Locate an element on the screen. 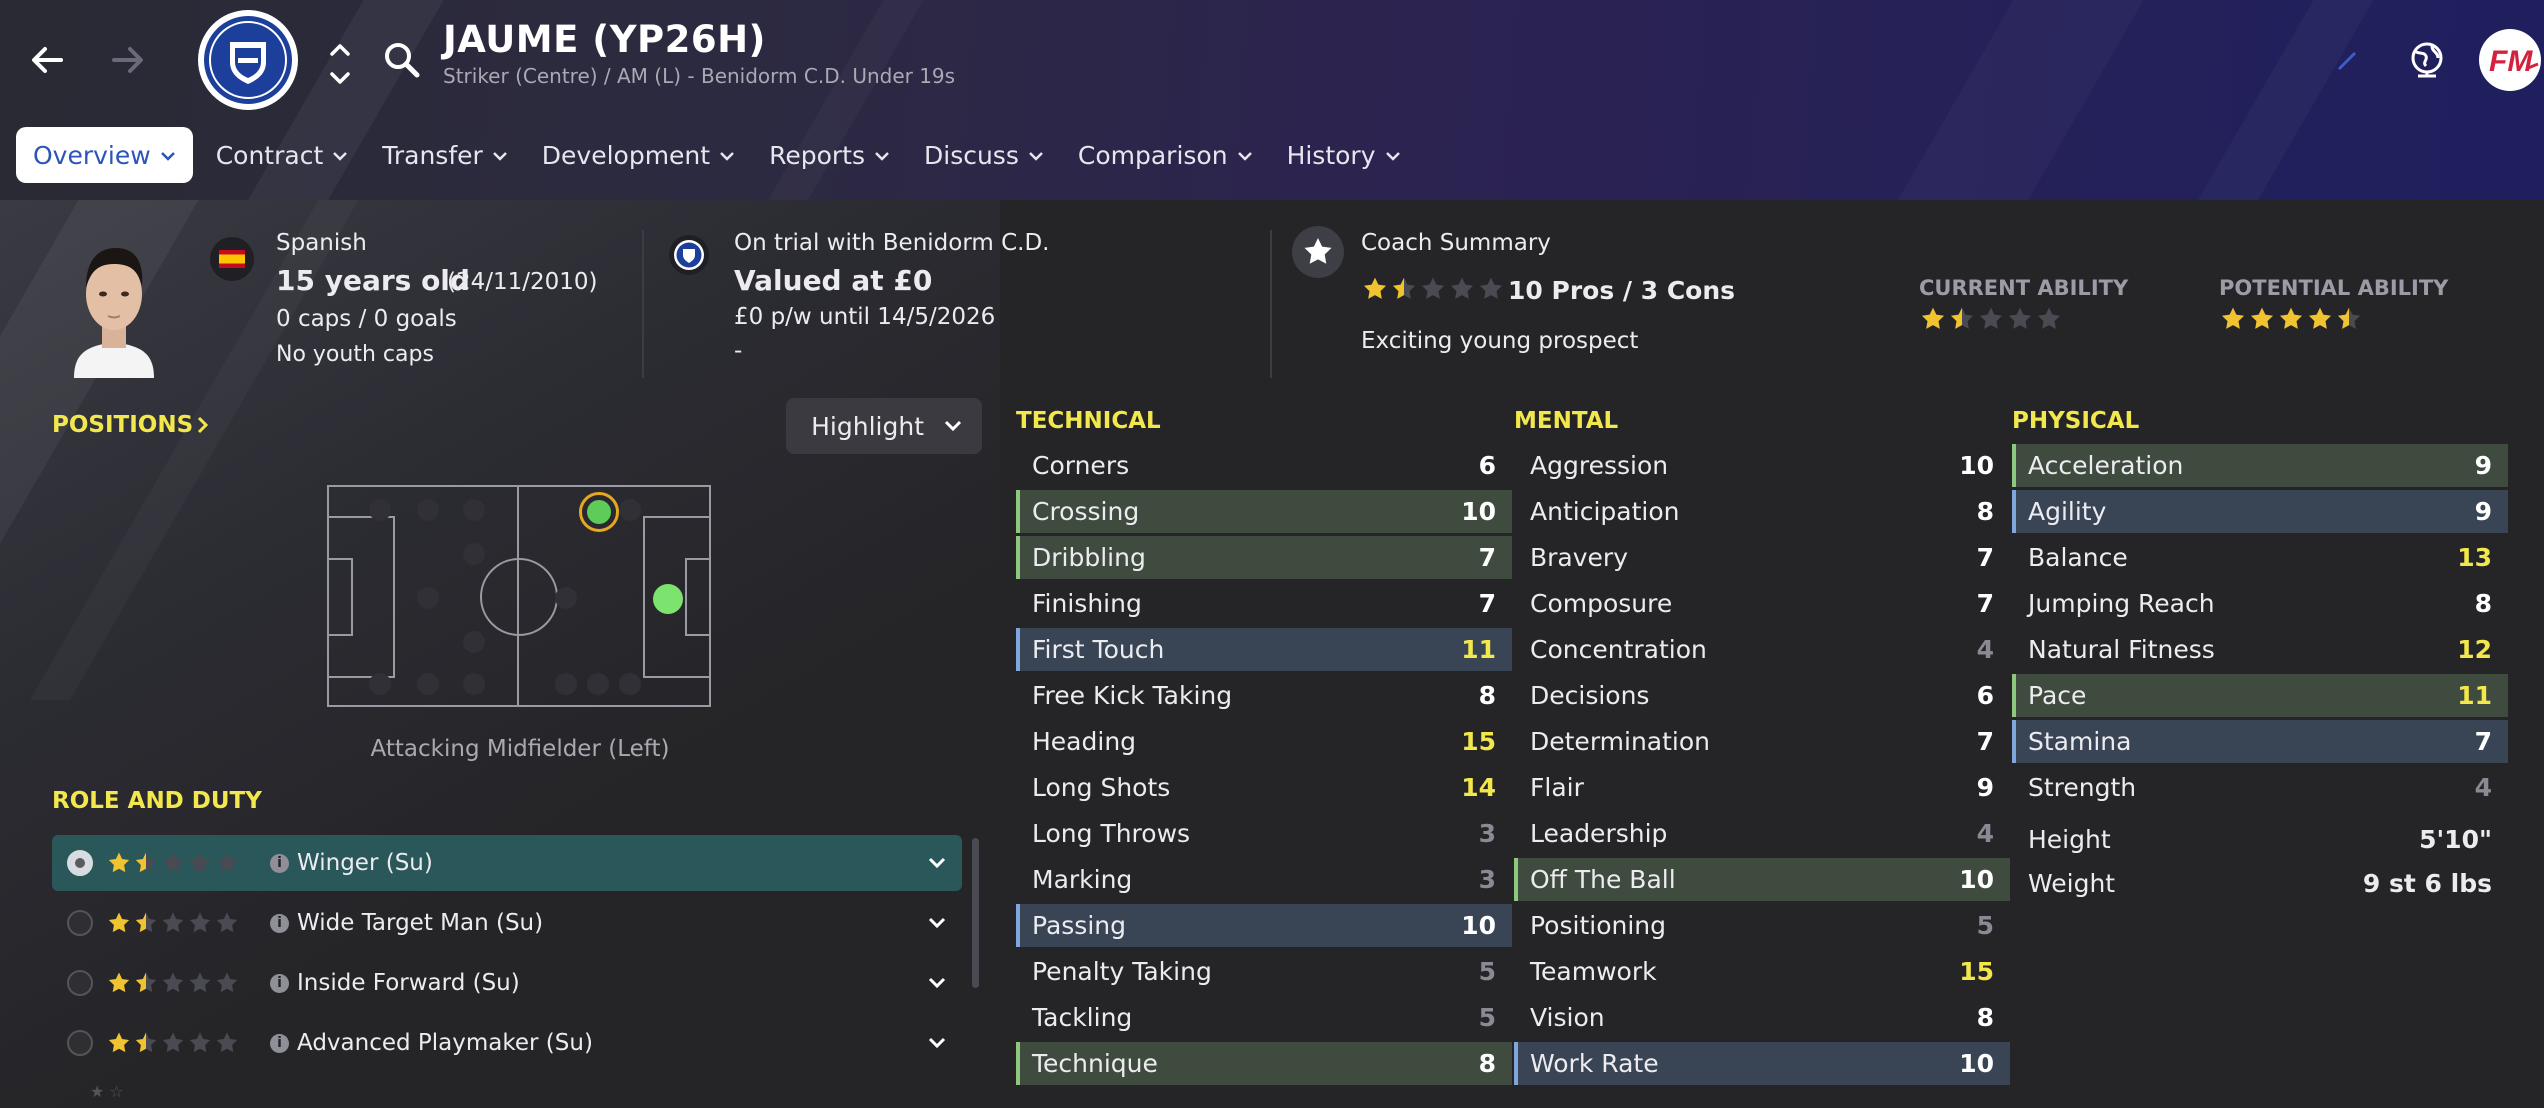  tab-reports: Reports is located at coordinates (829, 155).